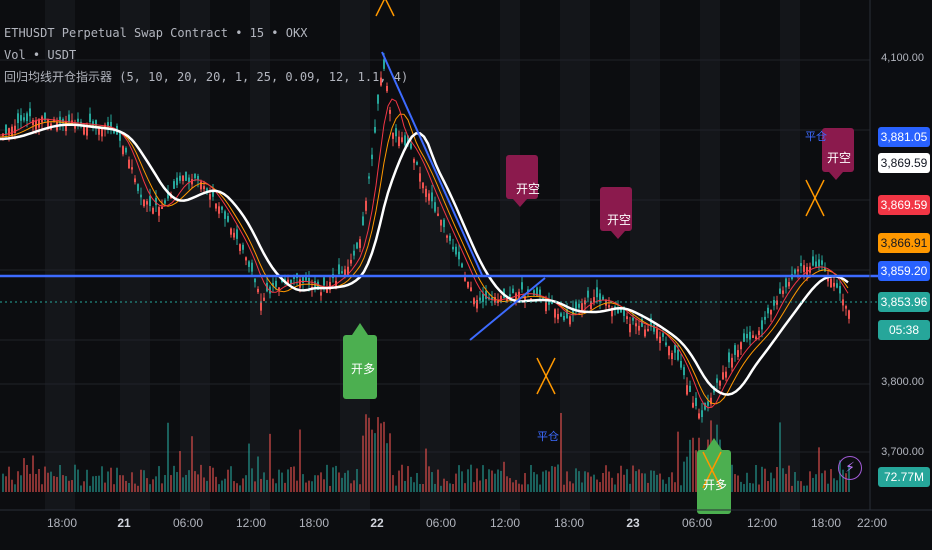  Describe the element at coordinates (850, 468) in the screenshot. I see `lightning-icon: ⚡` at that location.